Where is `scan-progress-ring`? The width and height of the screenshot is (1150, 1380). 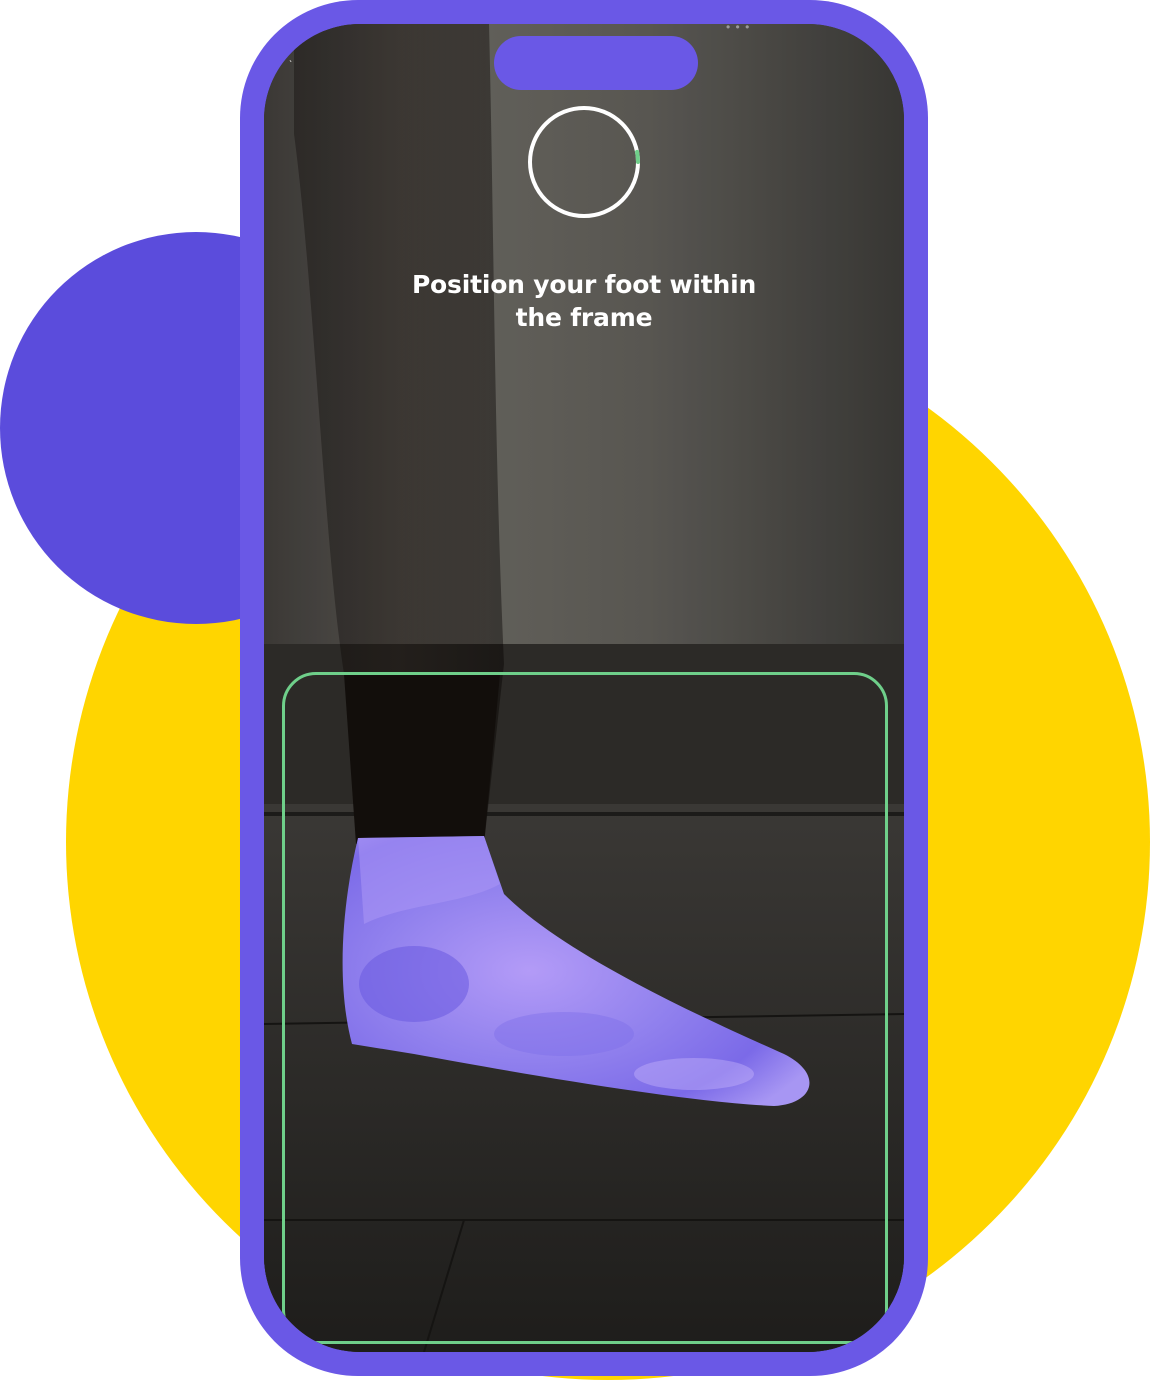
scan-progress-ring is located at coordinates (584, 162).